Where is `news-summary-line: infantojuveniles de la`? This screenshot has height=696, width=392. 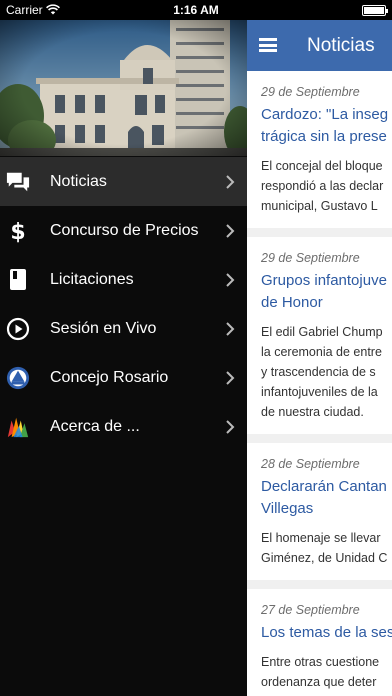 news-summary-line: infantojuveniles de la is located at coordinates (319, 392).